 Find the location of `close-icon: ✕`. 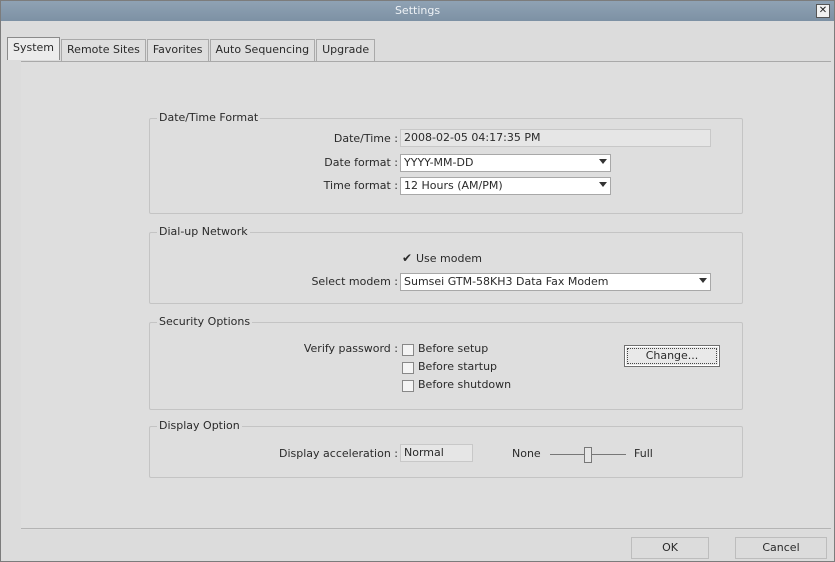

close-icon: ✕ is located at coordinates (823, 11).